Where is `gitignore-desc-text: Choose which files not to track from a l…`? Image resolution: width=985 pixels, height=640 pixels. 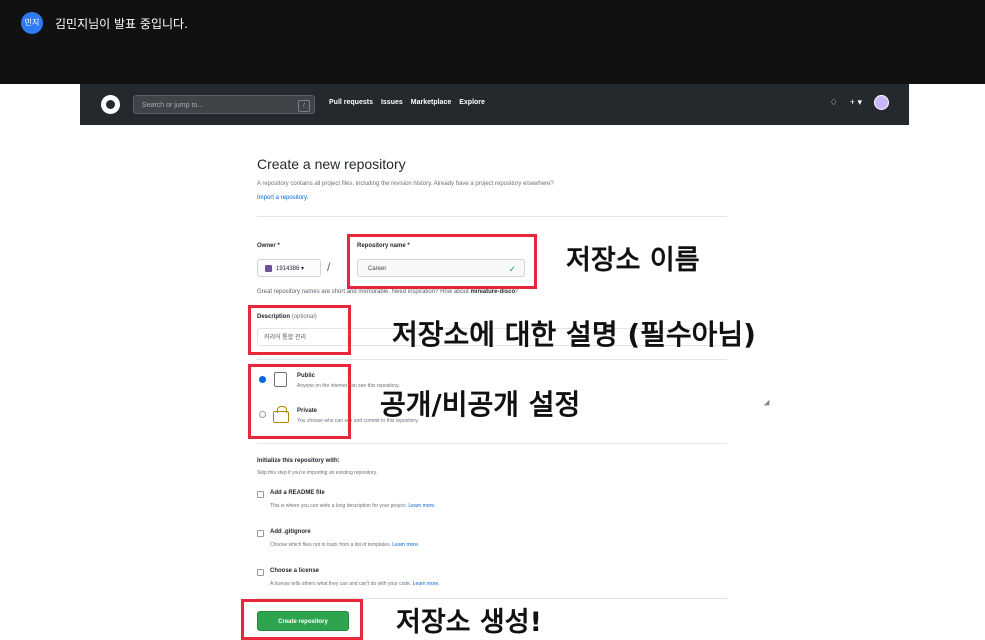 gitignore-desc-text: Choose which files not to track from a l… is located at coordinates (330, 545).